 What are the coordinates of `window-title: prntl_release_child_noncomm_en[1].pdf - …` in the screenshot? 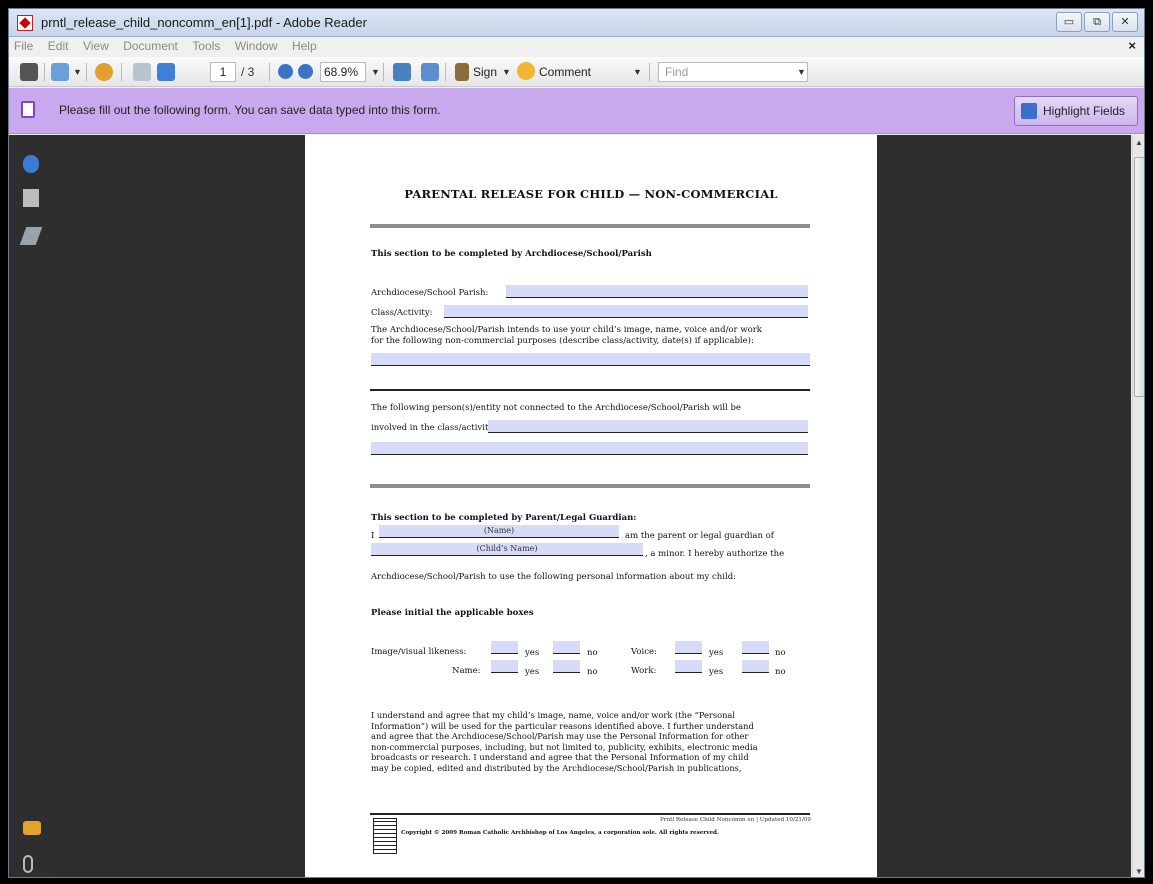 It's located at (204, 22).